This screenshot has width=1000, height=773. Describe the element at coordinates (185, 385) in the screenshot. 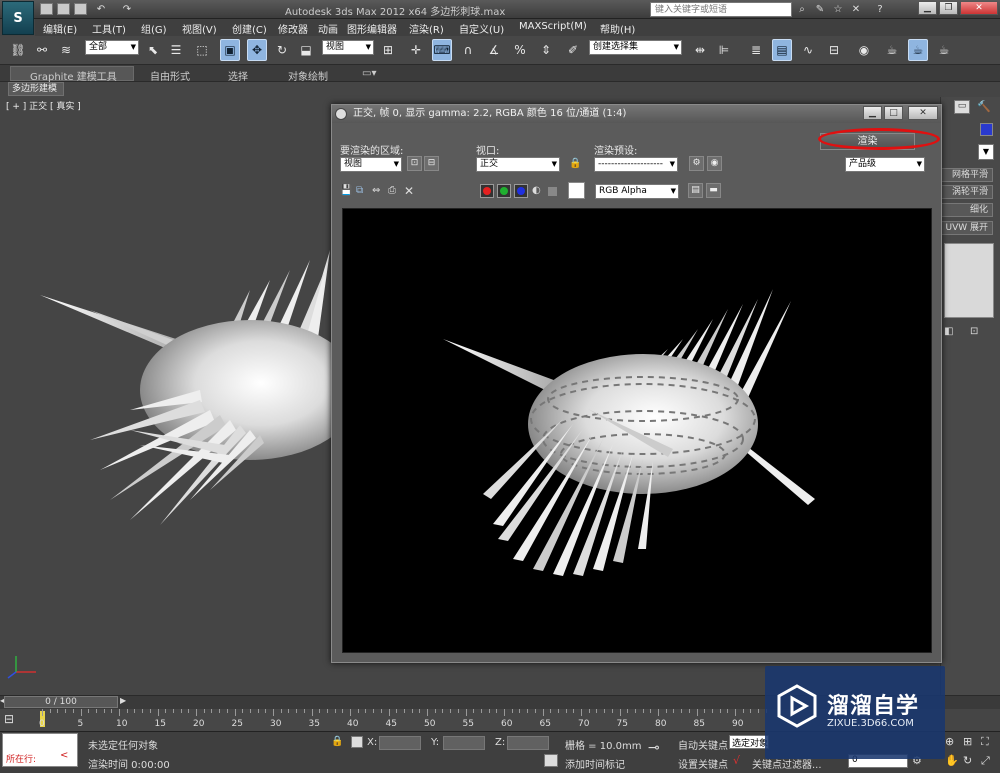

I see `viewport-spiky-ball` at that location.